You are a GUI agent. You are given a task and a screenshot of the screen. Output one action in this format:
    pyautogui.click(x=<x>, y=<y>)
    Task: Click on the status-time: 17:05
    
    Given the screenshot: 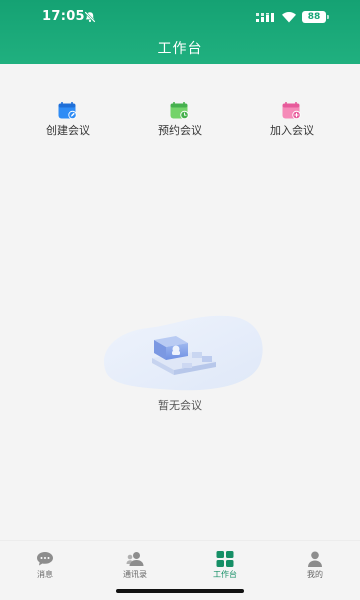 What is the action you would take?
    pyautogui.click(x=63, y=16)
    